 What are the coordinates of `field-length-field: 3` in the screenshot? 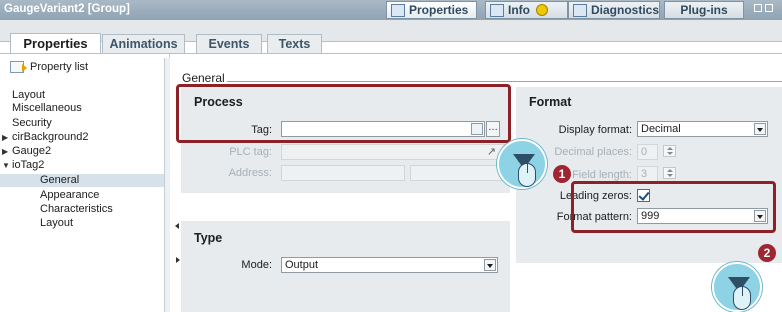 It's located at (647, 174).